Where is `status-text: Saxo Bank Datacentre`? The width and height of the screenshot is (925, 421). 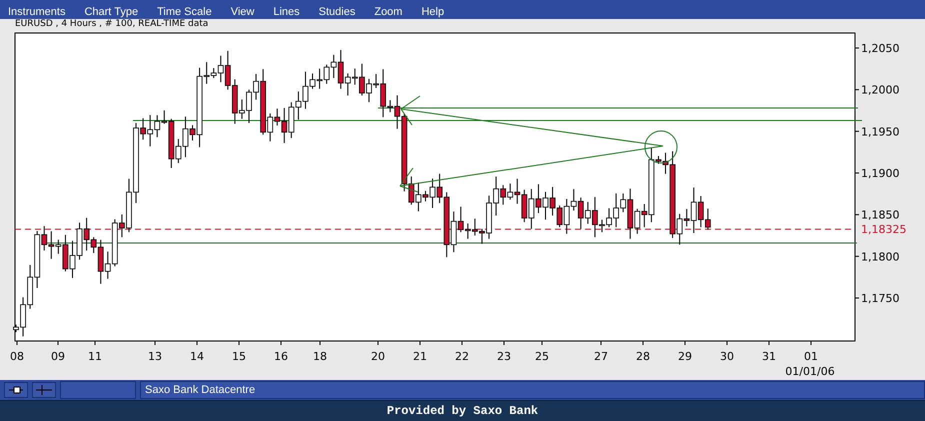
status-text: Saxo Bank Datacentre is located at coordinates (532, 390).